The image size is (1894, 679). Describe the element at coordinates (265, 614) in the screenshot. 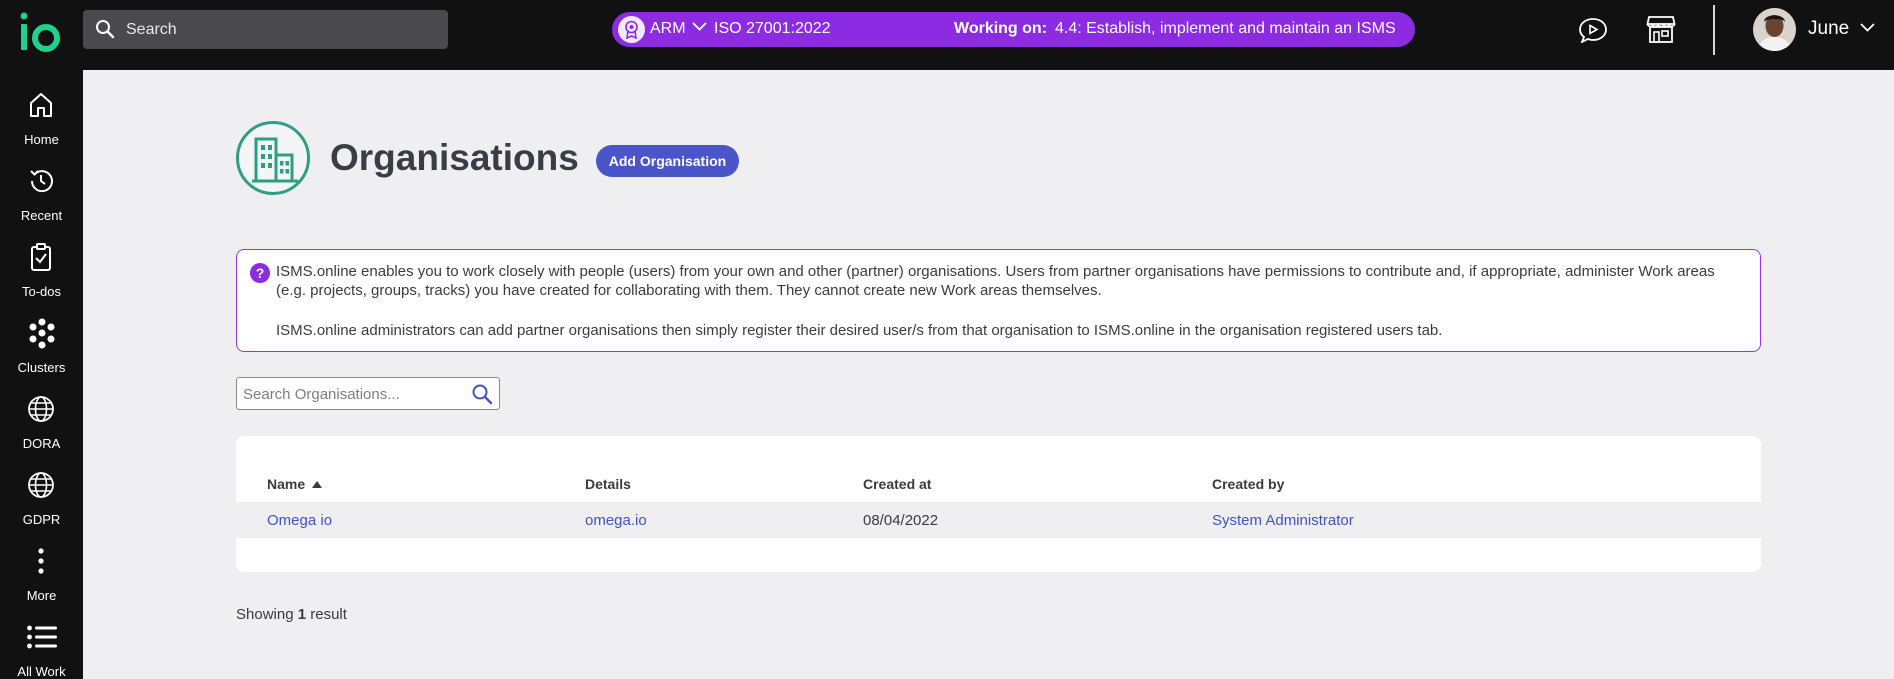

I see `result-prefix: Showing` at that location.